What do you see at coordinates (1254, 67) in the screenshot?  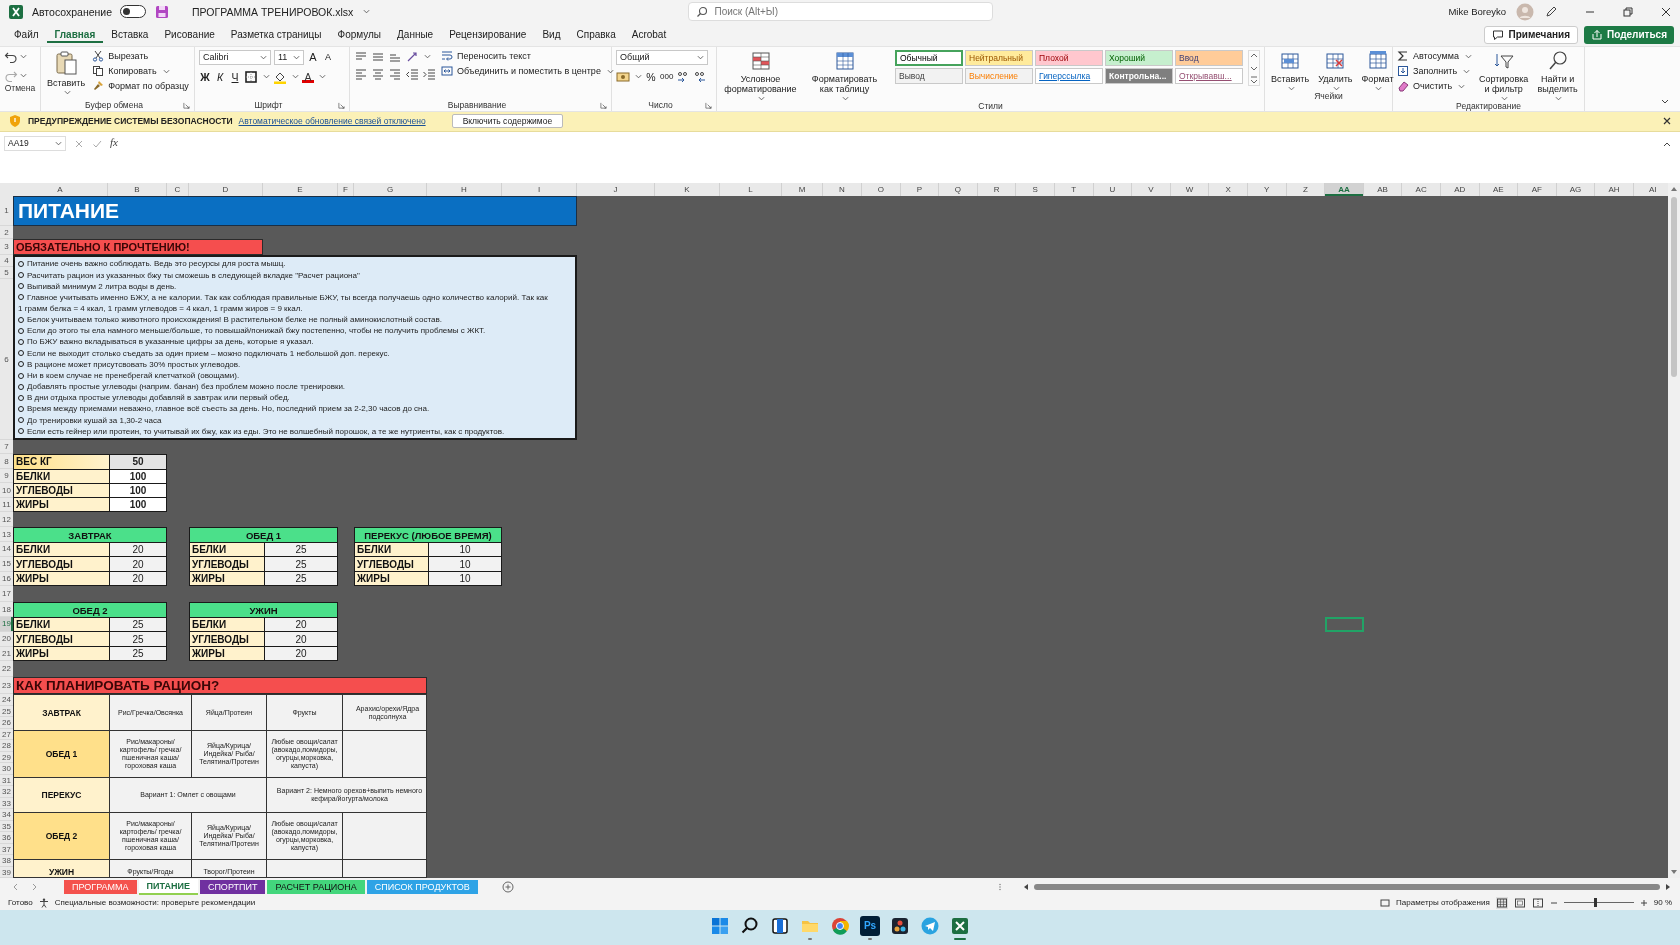 I see `gallery-scroll` at bounding box center [1254, 67].